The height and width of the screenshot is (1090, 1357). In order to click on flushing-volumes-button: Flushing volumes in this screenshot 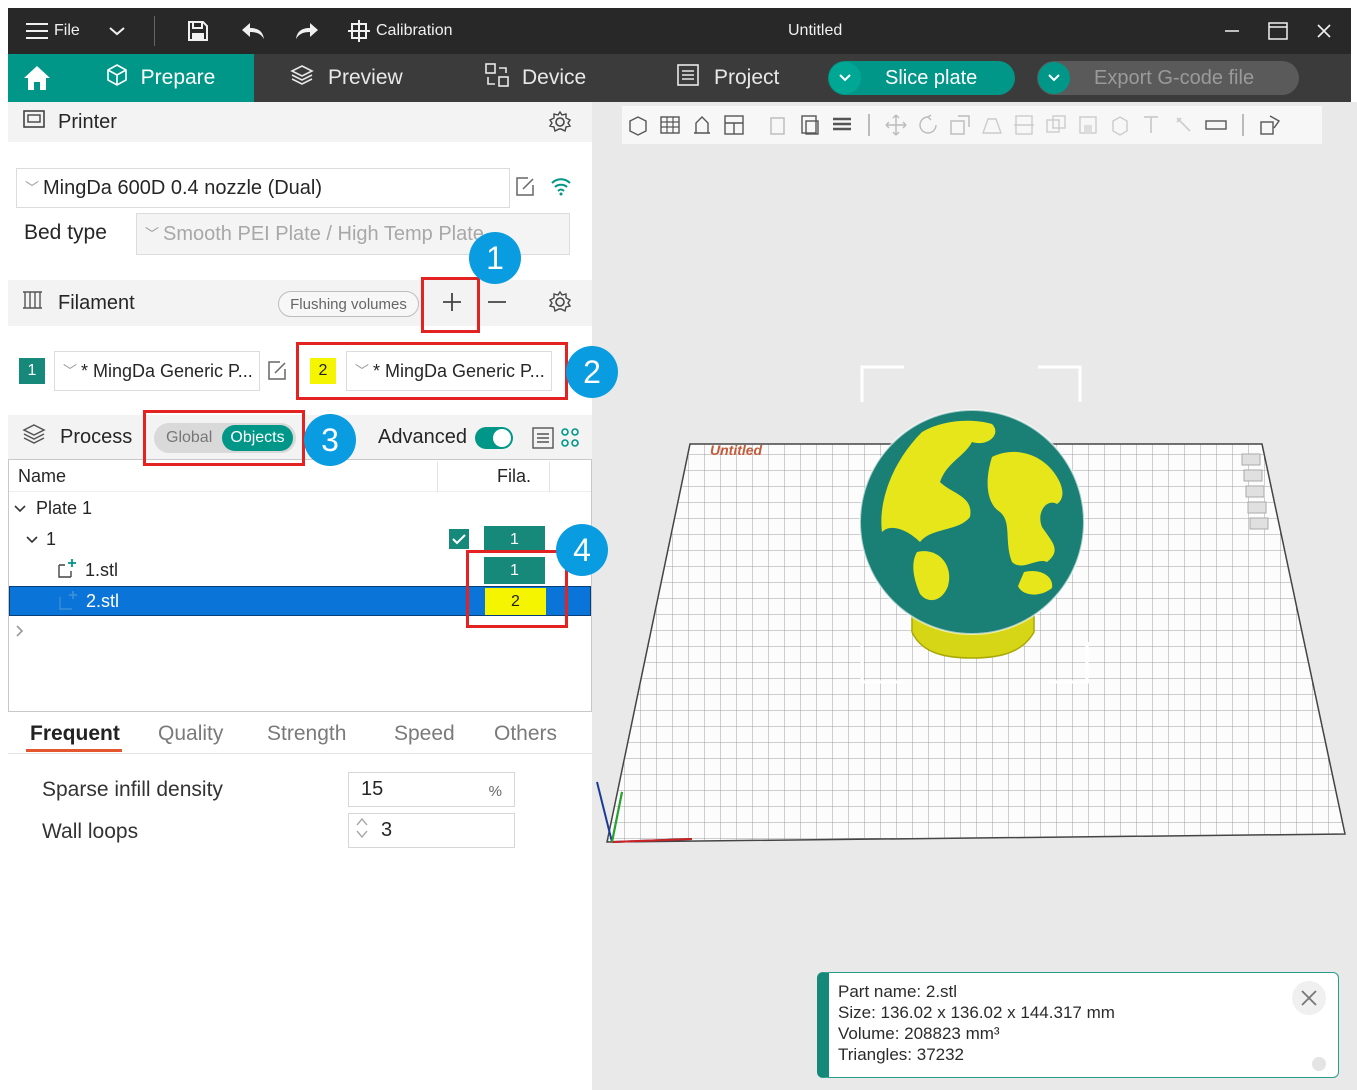, I will do `click(348, 304)`.